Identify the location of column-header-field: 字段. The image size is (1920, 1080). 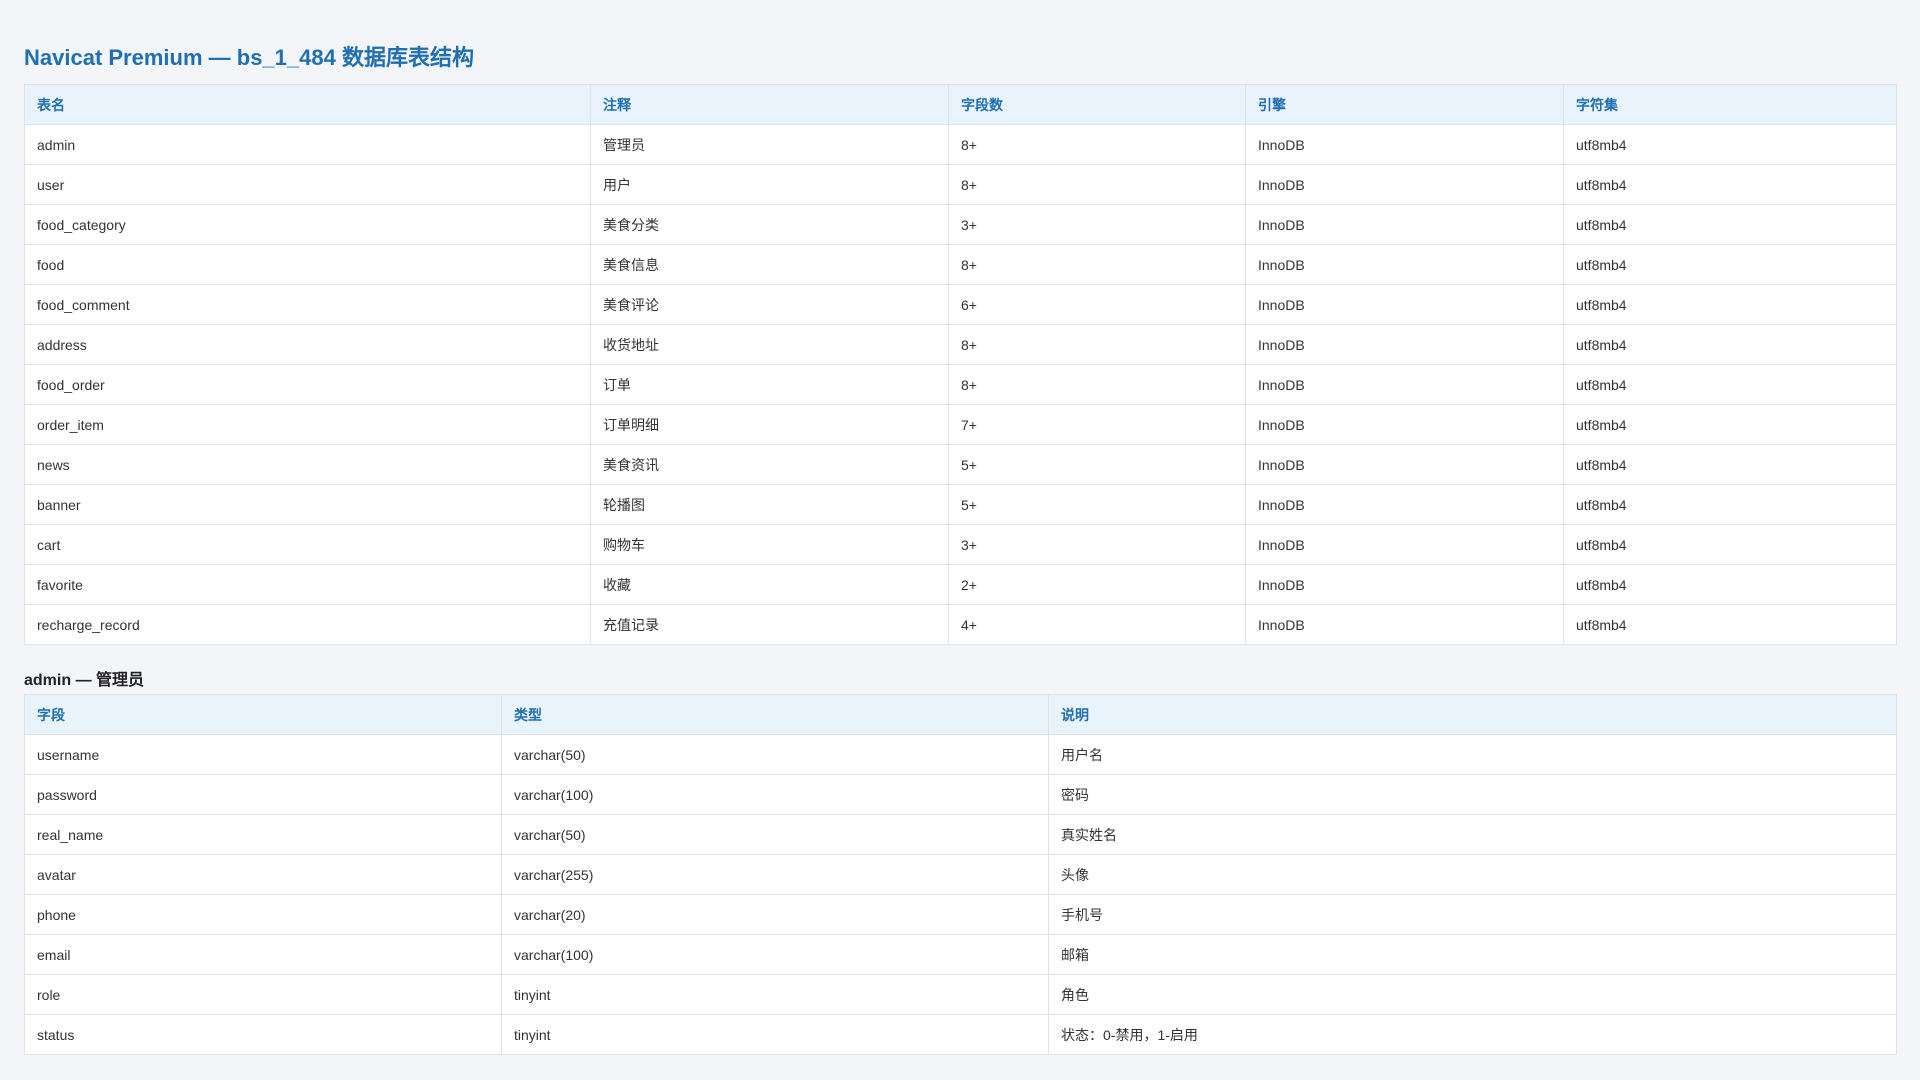
(263, 714).